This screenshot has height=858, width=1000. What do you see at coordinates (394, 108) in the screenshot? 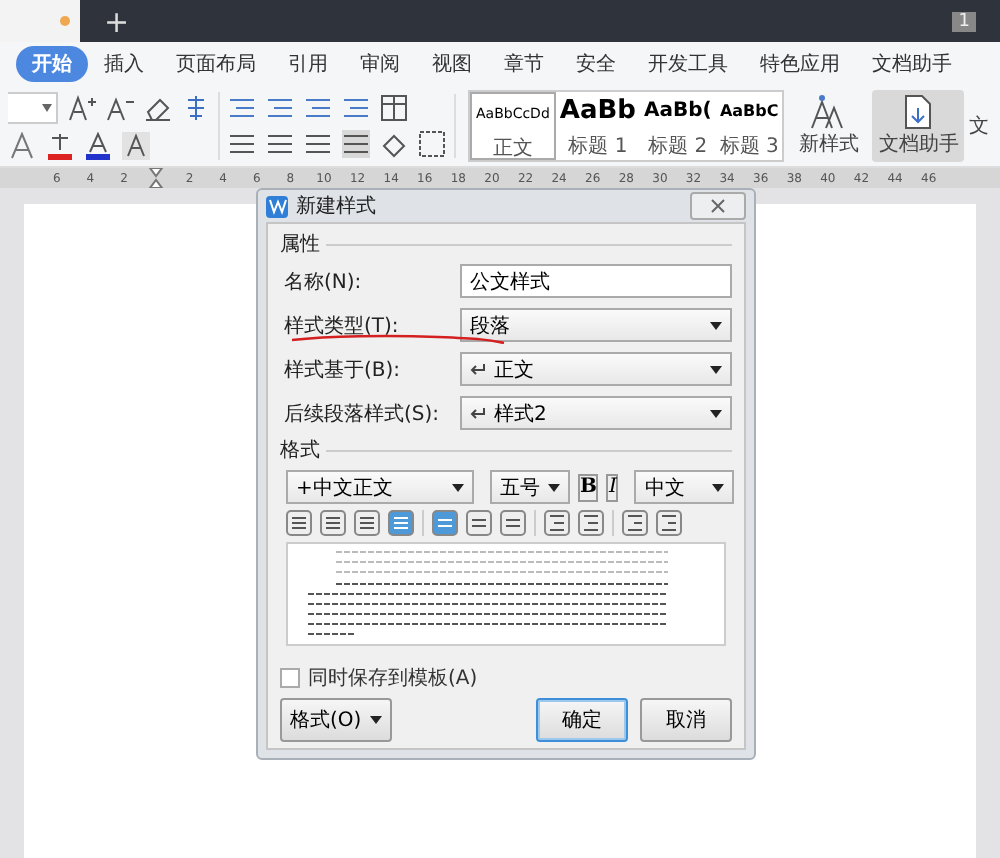
I see `table-icon` at bounding box center [394, 108].